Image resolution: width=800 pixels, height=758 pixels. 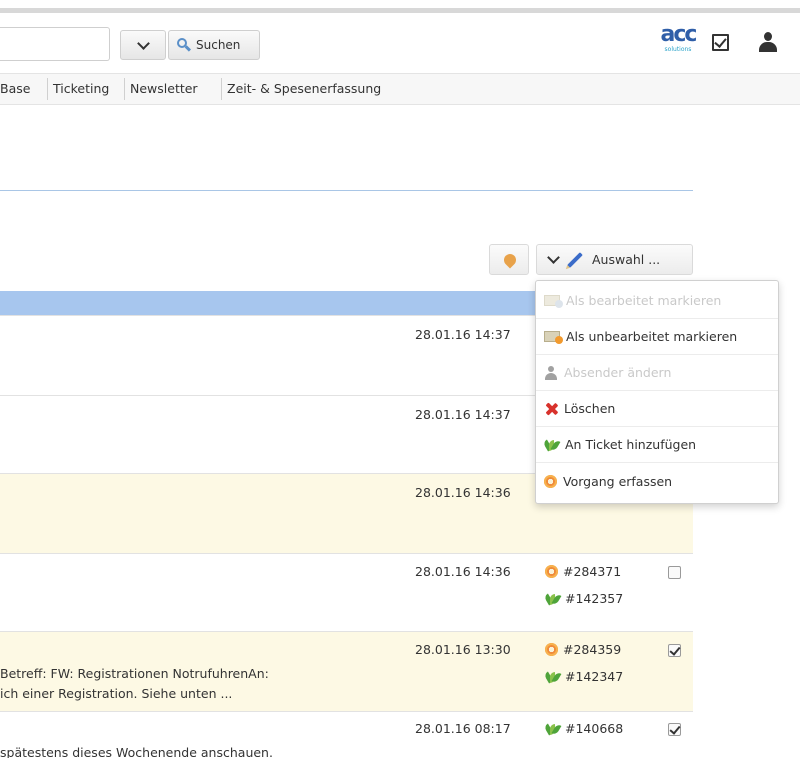 I want to click on user-profile-icon, so click(x=768, y=43).